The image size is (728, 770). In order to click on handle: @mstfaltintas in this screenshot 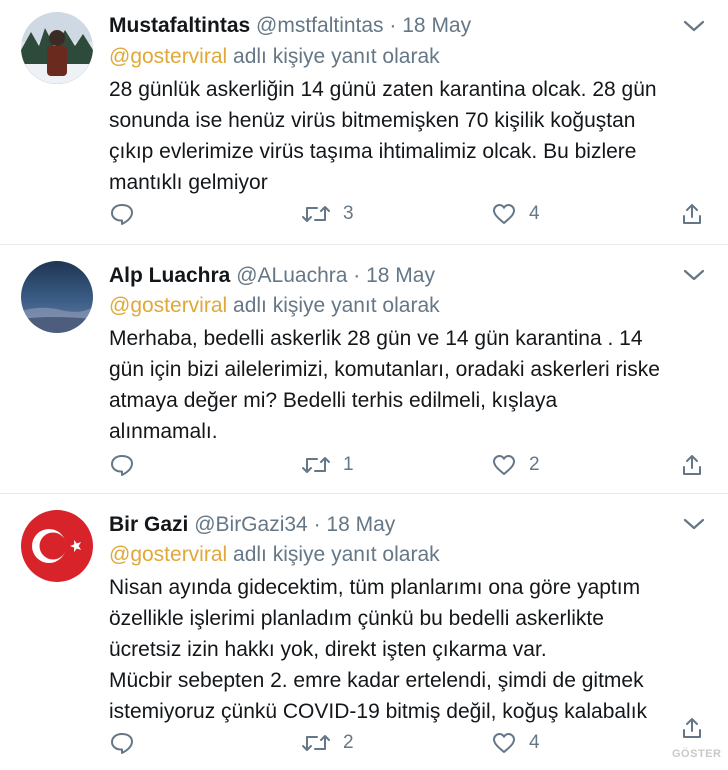, I will do `click(320, 25)`.